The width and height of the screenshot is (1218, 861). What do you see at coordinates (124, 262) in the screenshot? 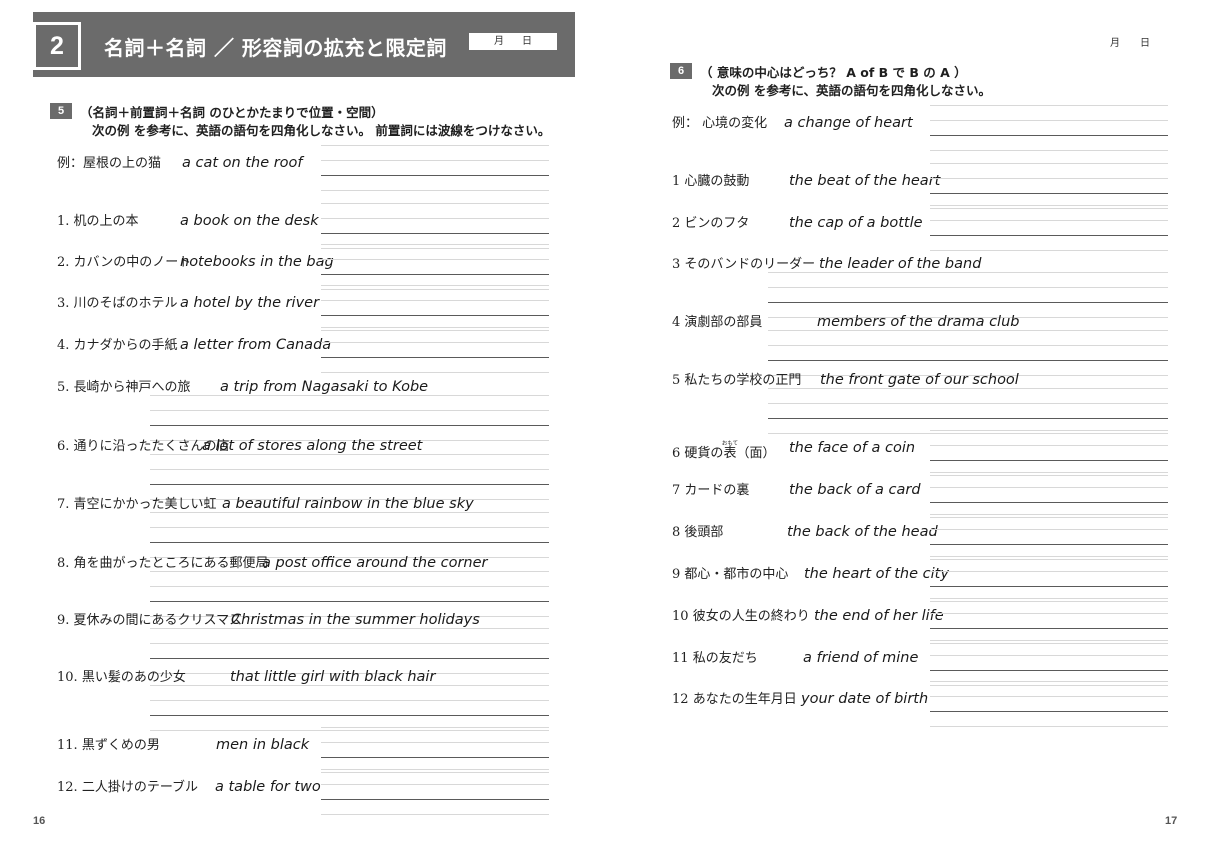
I see `item-jp: 2. カバンの中のノート` at bounding box center [124, 262].